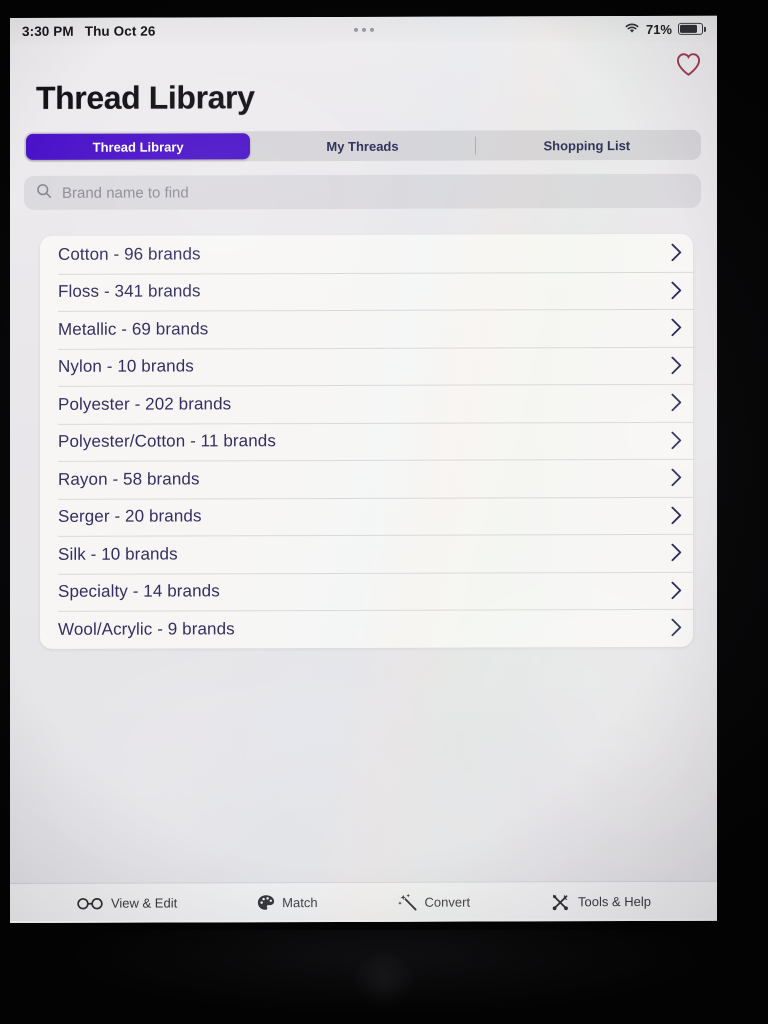  Describe the element at coordinates (167, 441) in the screenshot. I see `list-item-label: Polyester/Cotton - 11 brands` at that location.